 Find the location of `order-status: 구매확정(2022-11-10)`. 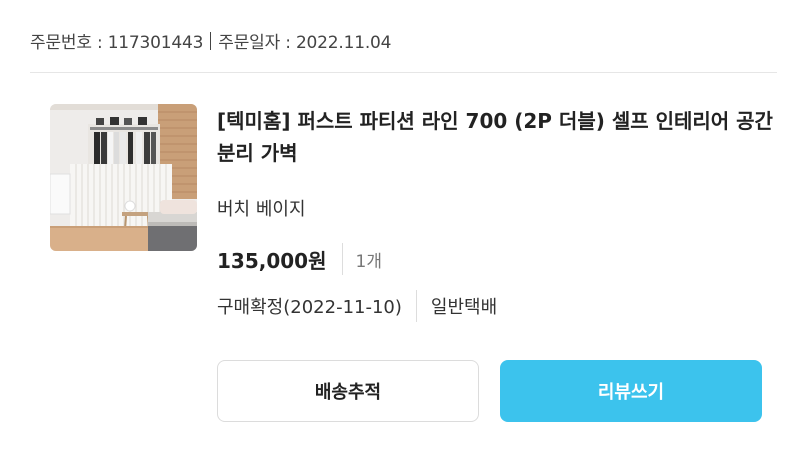

order-status: 구매확정(2022-11-10) is located at coordinates (309, 307).